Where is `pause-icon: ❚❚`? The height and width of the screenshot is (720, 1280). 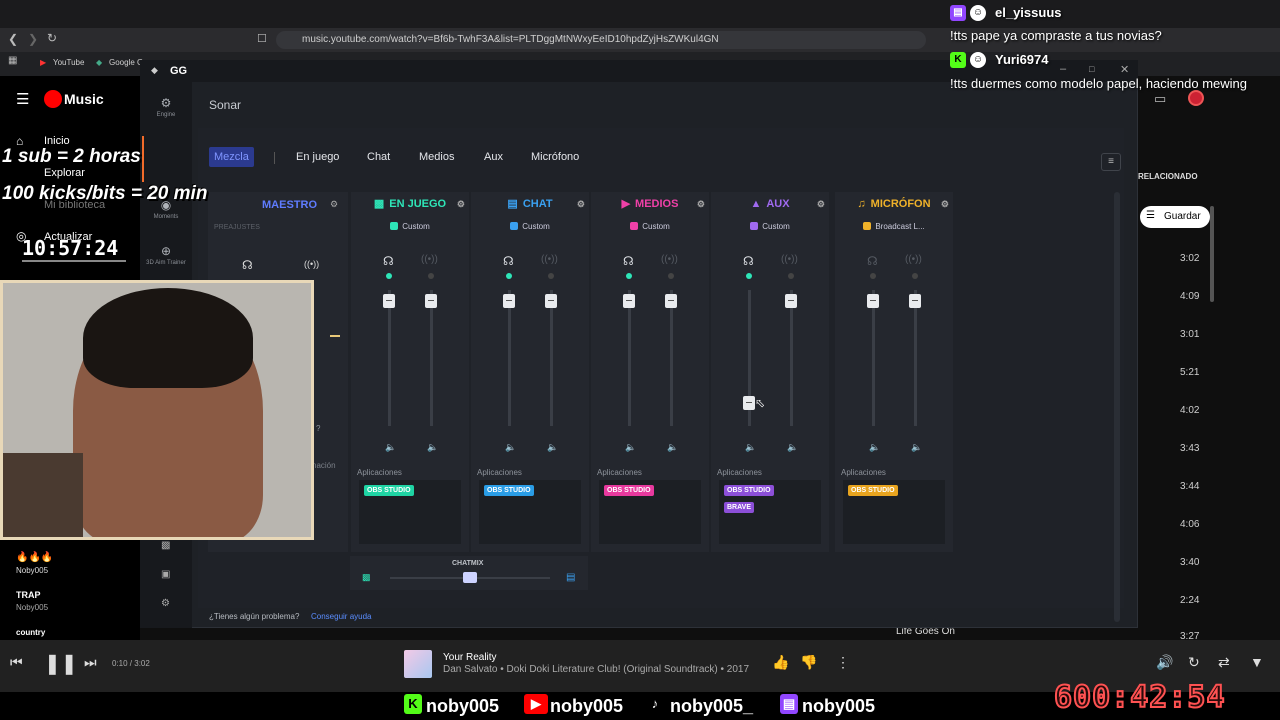 pause-icon: ❚❚ is located at coordinates (61, 663).